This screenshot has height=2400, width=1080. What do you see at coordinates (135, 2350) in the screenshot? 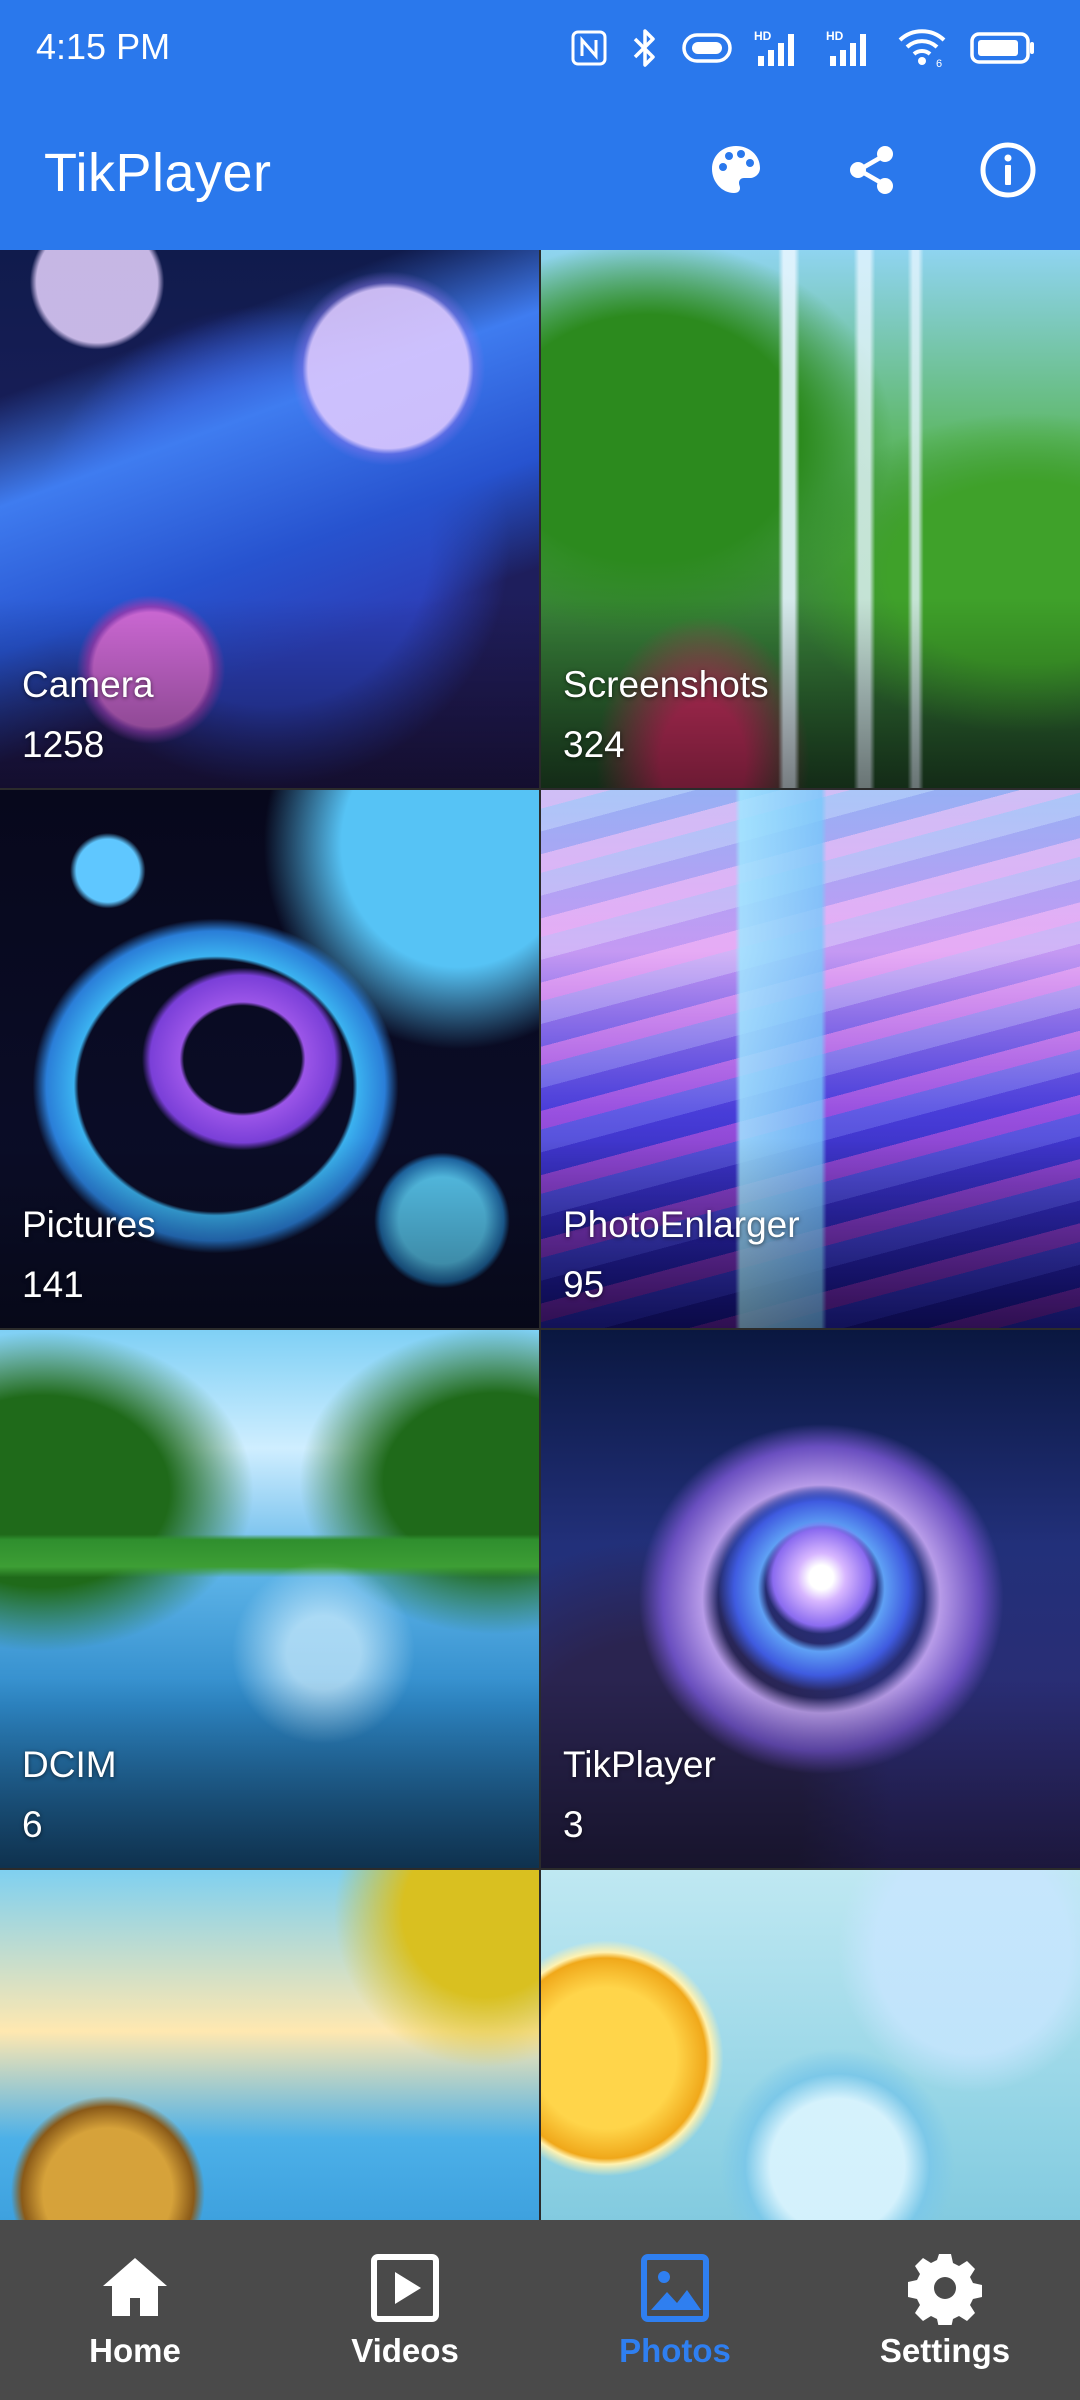
I see `nav-home-label: Home` at bounding box center [135, 2350].